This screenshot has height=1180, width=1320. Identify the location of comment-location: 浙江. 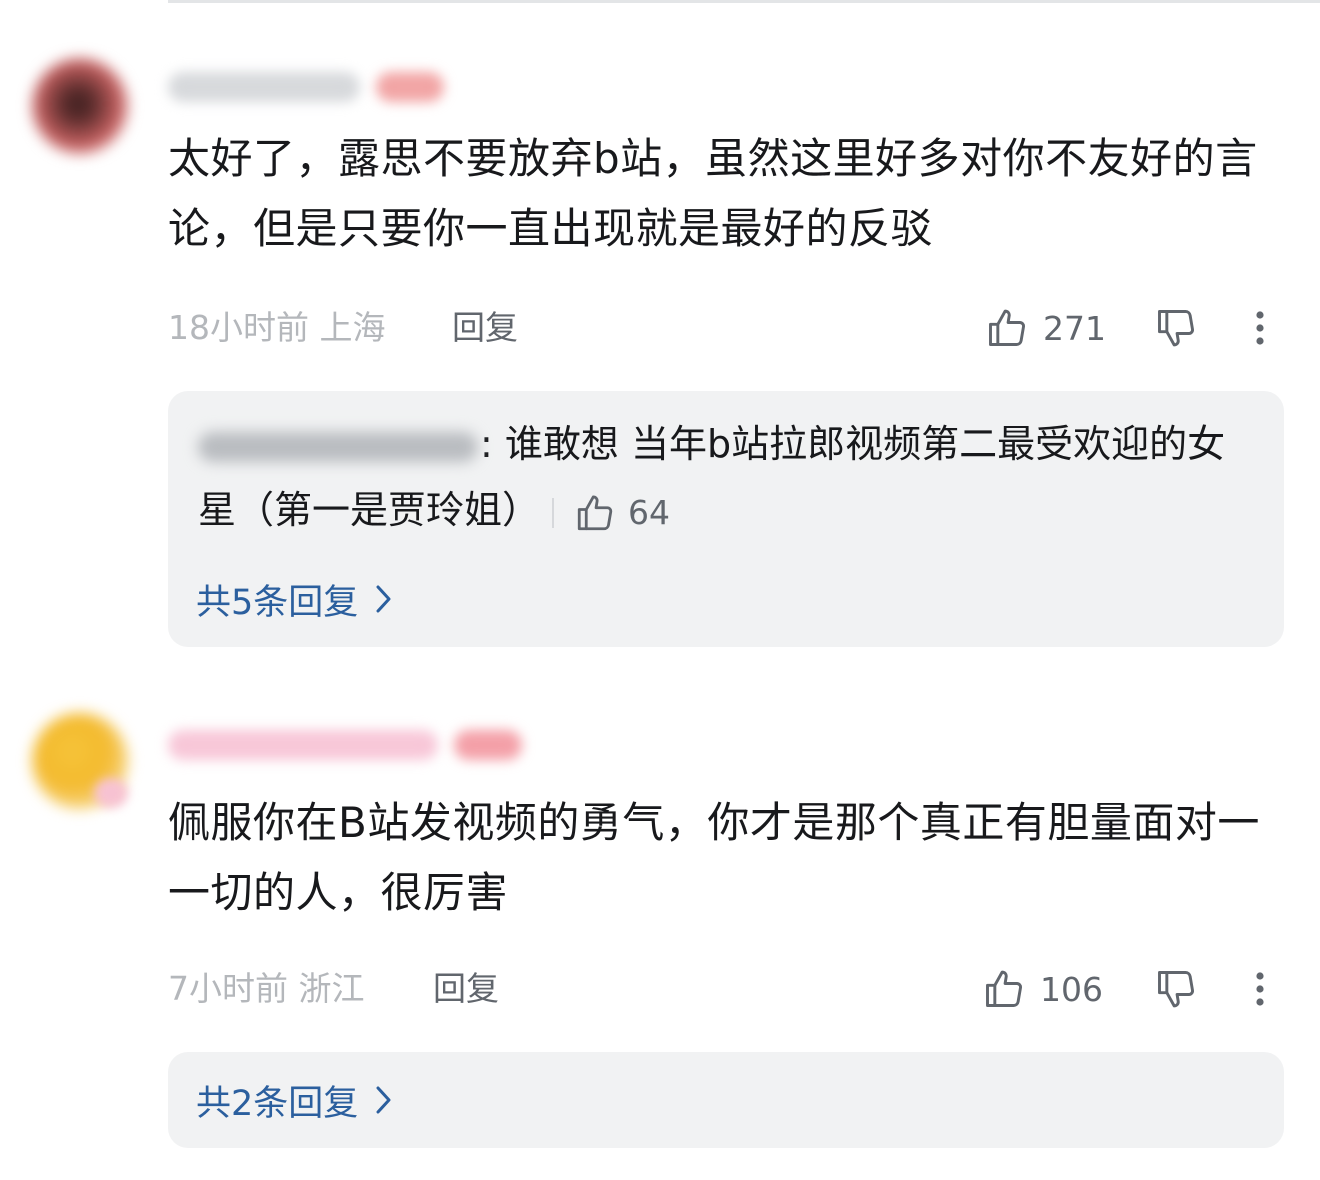
(331, 988).